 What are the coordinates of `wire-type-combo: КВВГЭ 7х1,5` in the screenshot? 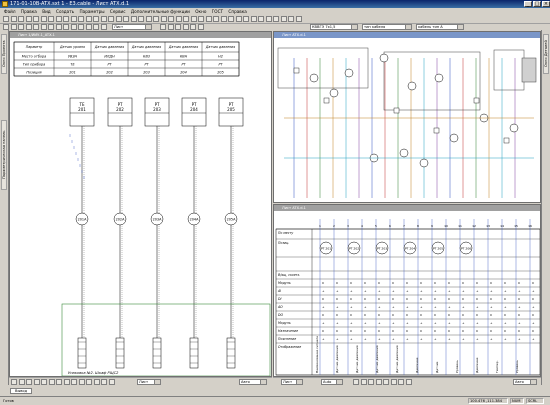 It's located at (334, 27).